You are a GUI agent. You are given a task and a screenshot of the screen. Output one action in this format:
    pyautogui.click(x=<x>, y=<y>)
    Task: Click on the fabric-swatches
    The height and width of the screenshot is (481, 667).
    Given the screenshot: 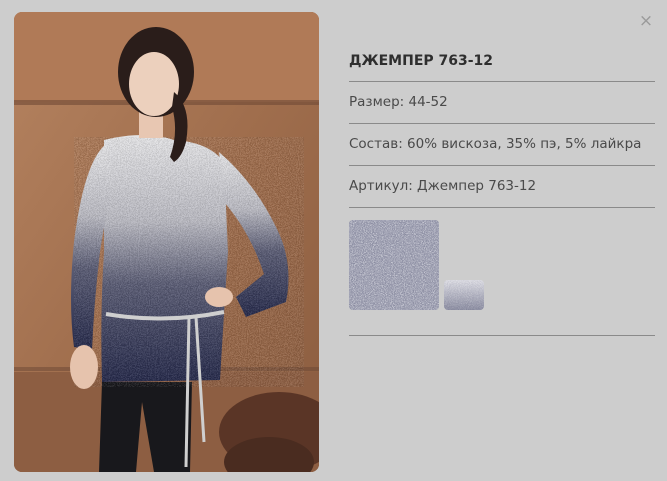 What is the action you would take?
    pyautogui.click(x=502, y=272)
    